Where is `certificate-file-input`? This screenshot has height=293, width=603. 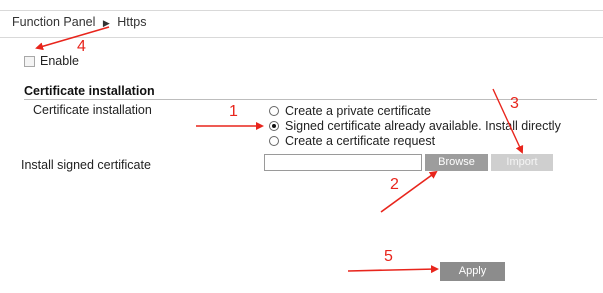 certificate-file-input is located at coordinates (343, 162).